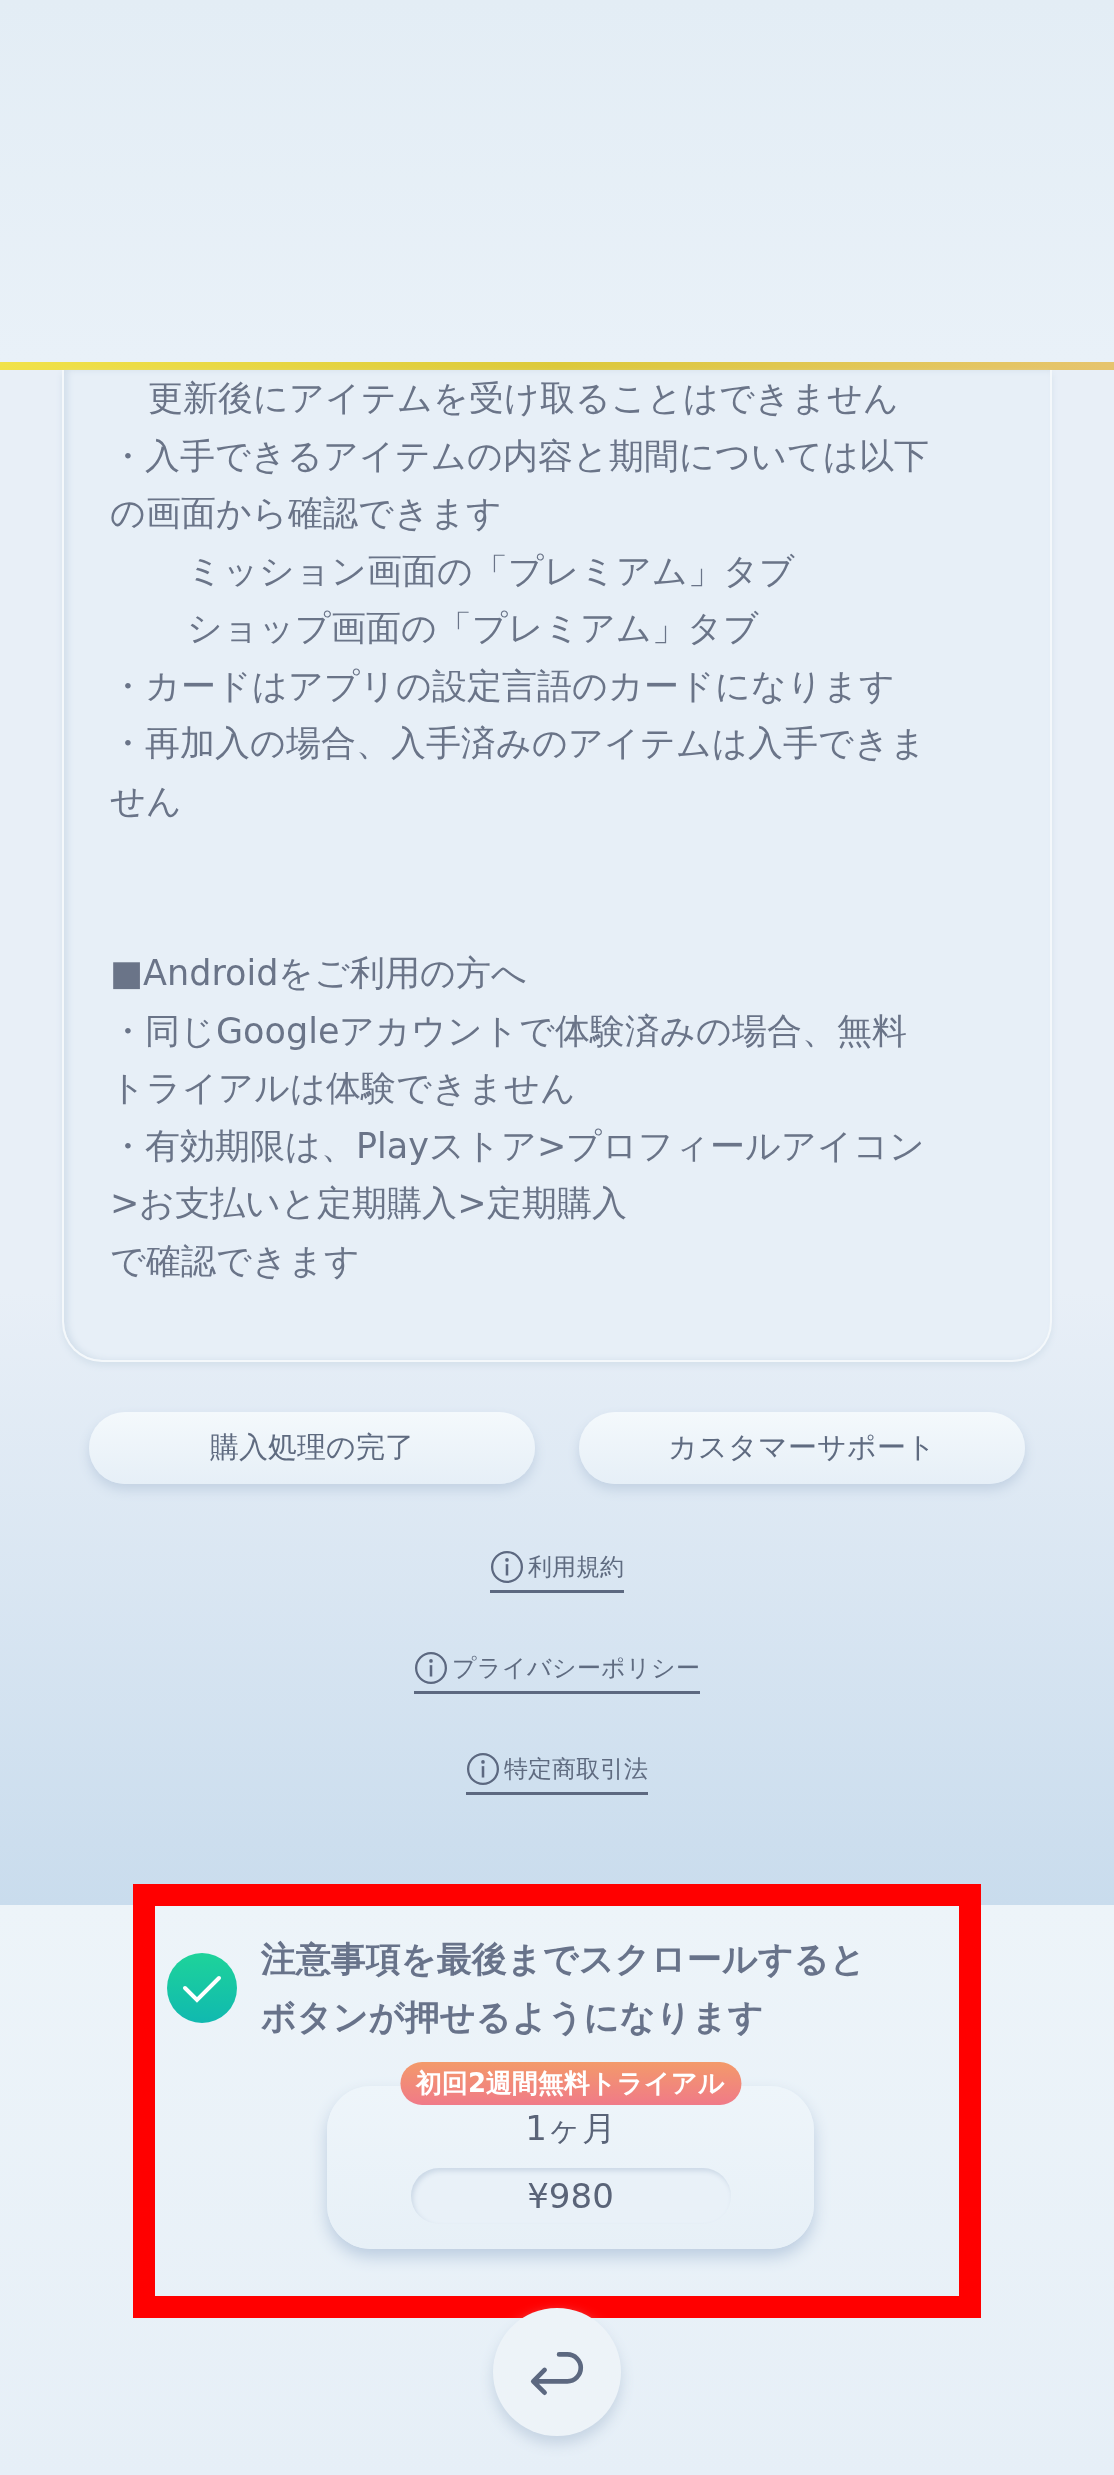 The height and width of the screenshot is (2475, 1114). What do you see at coordinates (523, 398) in the screenshot?
I see `notes-line: 更新後にアイテムを受け取ることはできません` at bounding box center [523, 398].